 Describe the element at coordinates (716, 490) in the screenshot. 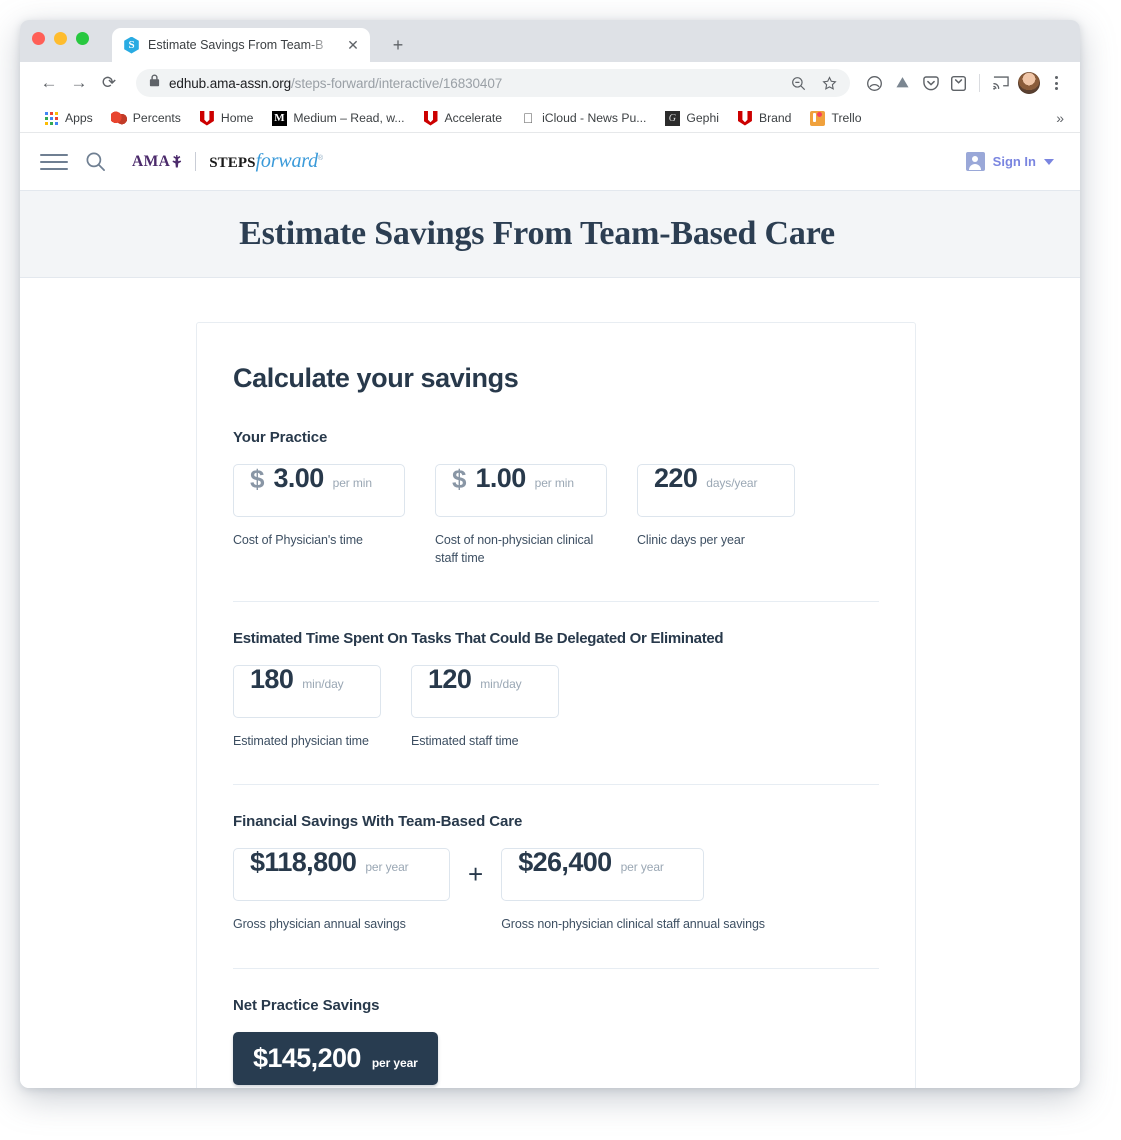

I see `clinic-days-input: 220 days/year` at that location.